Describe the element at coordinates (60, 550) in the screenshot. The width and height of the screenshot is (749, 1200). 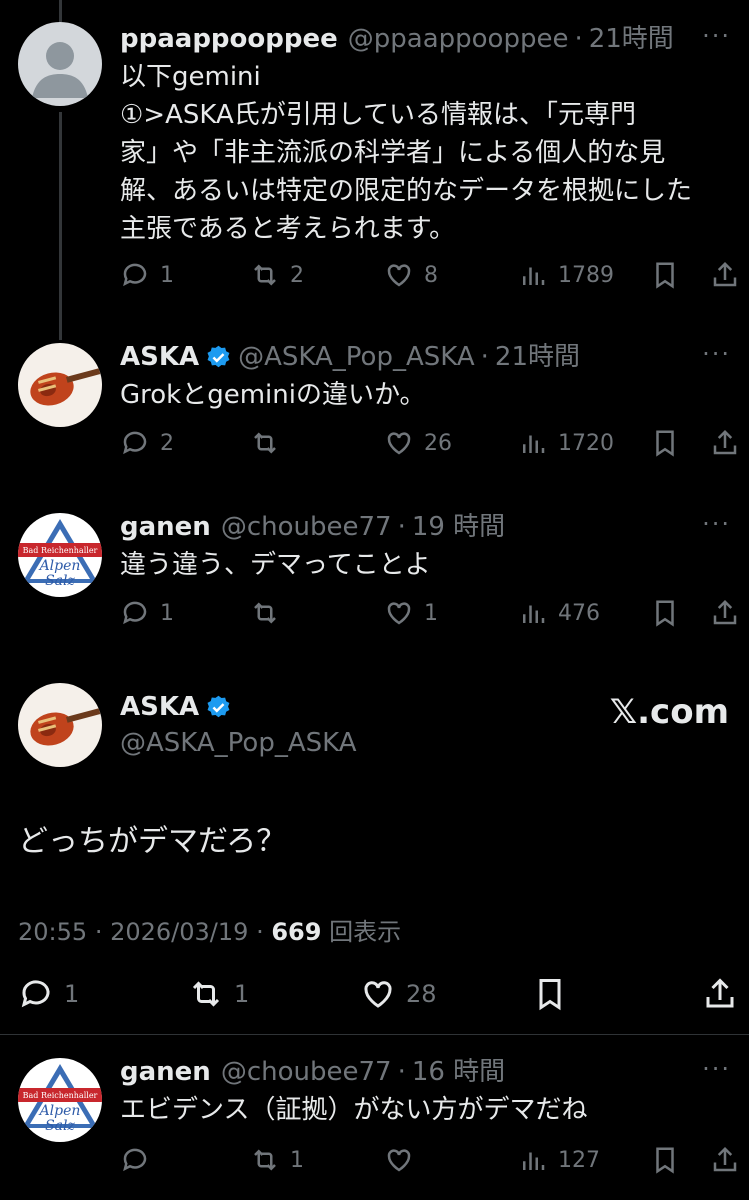
I see `logo-text: Bad Reichenhaller` at that location.